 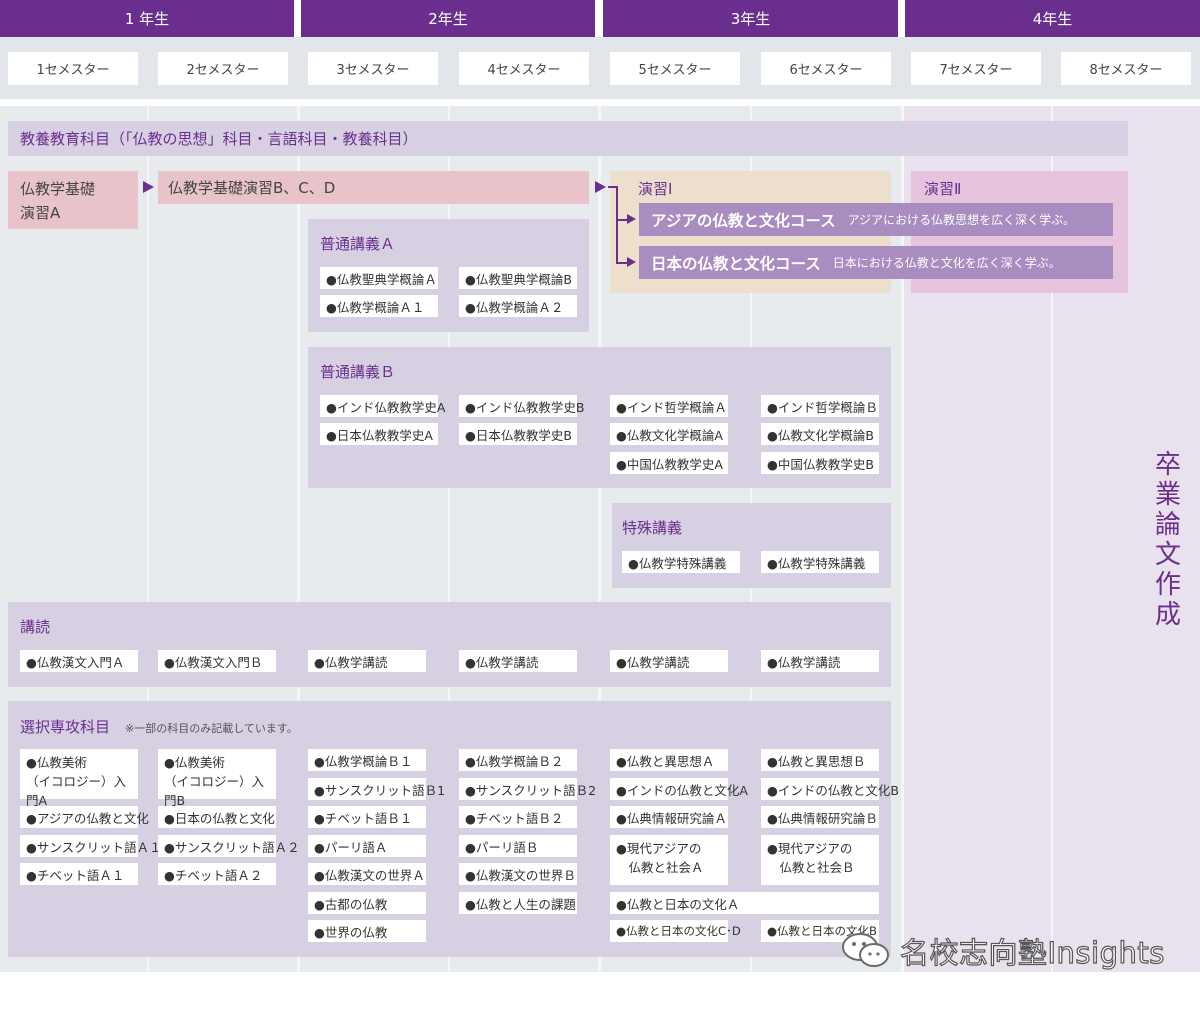 What do you see at coordinates (84, 817) in the screenshot?
I see `course-chip: ●アジアの仏教と文化` at bounding box center [84, 817].